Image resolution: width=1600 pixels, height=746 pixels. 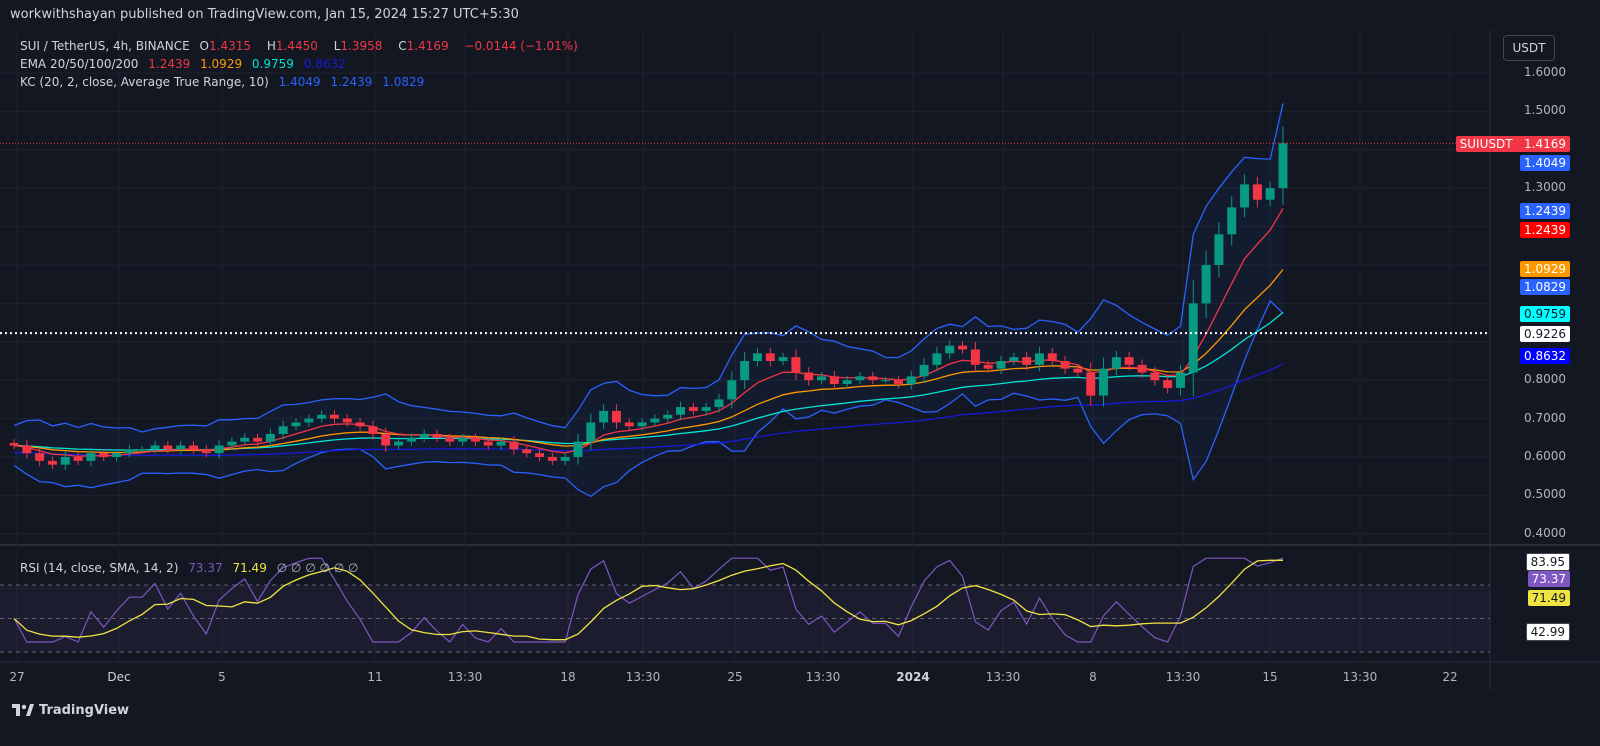 I want to click on time-tick-label: 25, so click(x=735, y=677).